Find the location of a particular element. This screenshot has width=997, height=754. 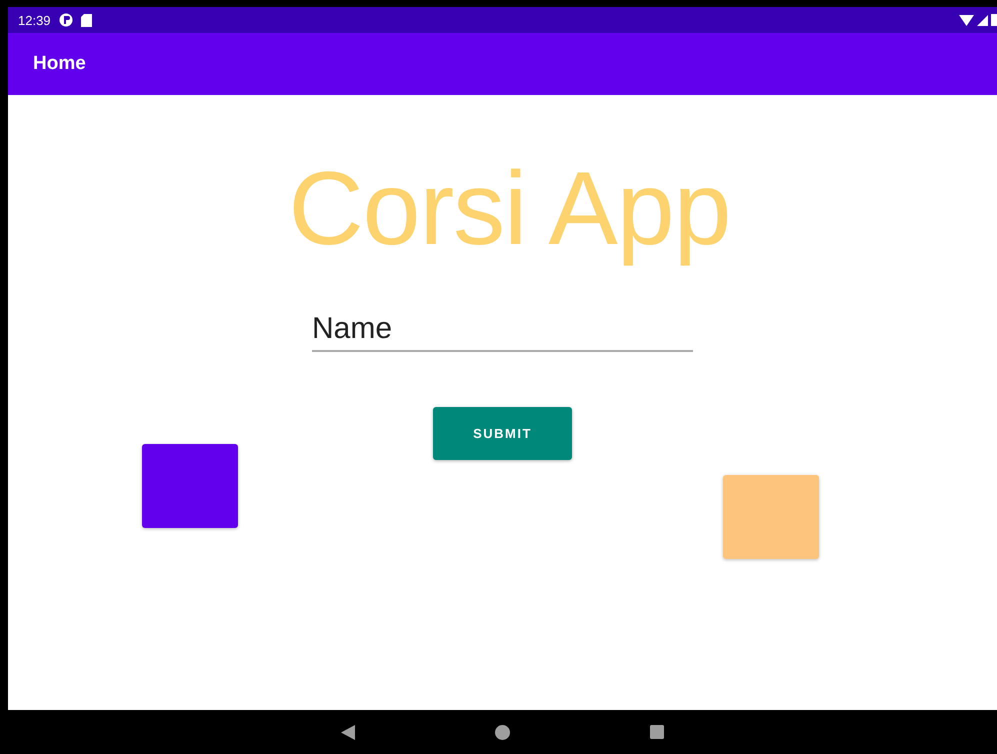

status-time: 12:39 is located at coordinates (34, 20).